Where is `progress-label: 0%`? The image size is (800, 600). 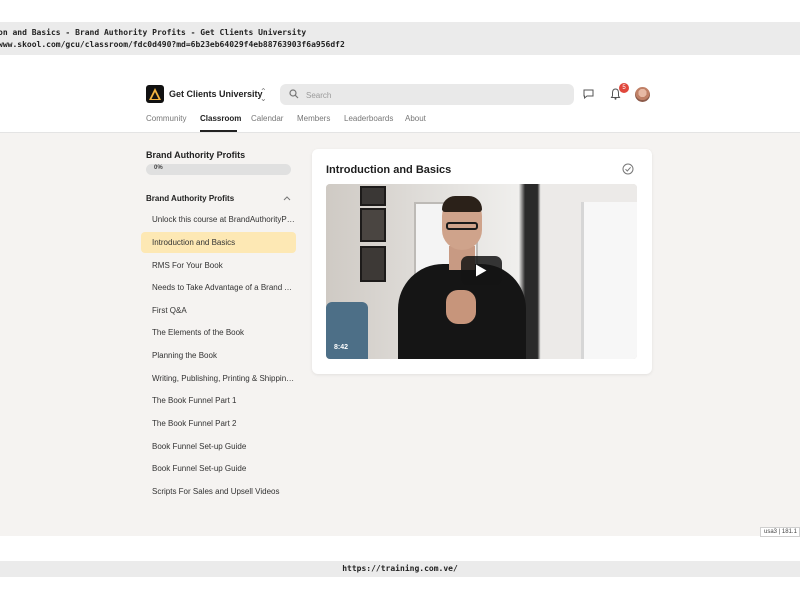
progress-label: 0% is located at coordinates (158, 168).